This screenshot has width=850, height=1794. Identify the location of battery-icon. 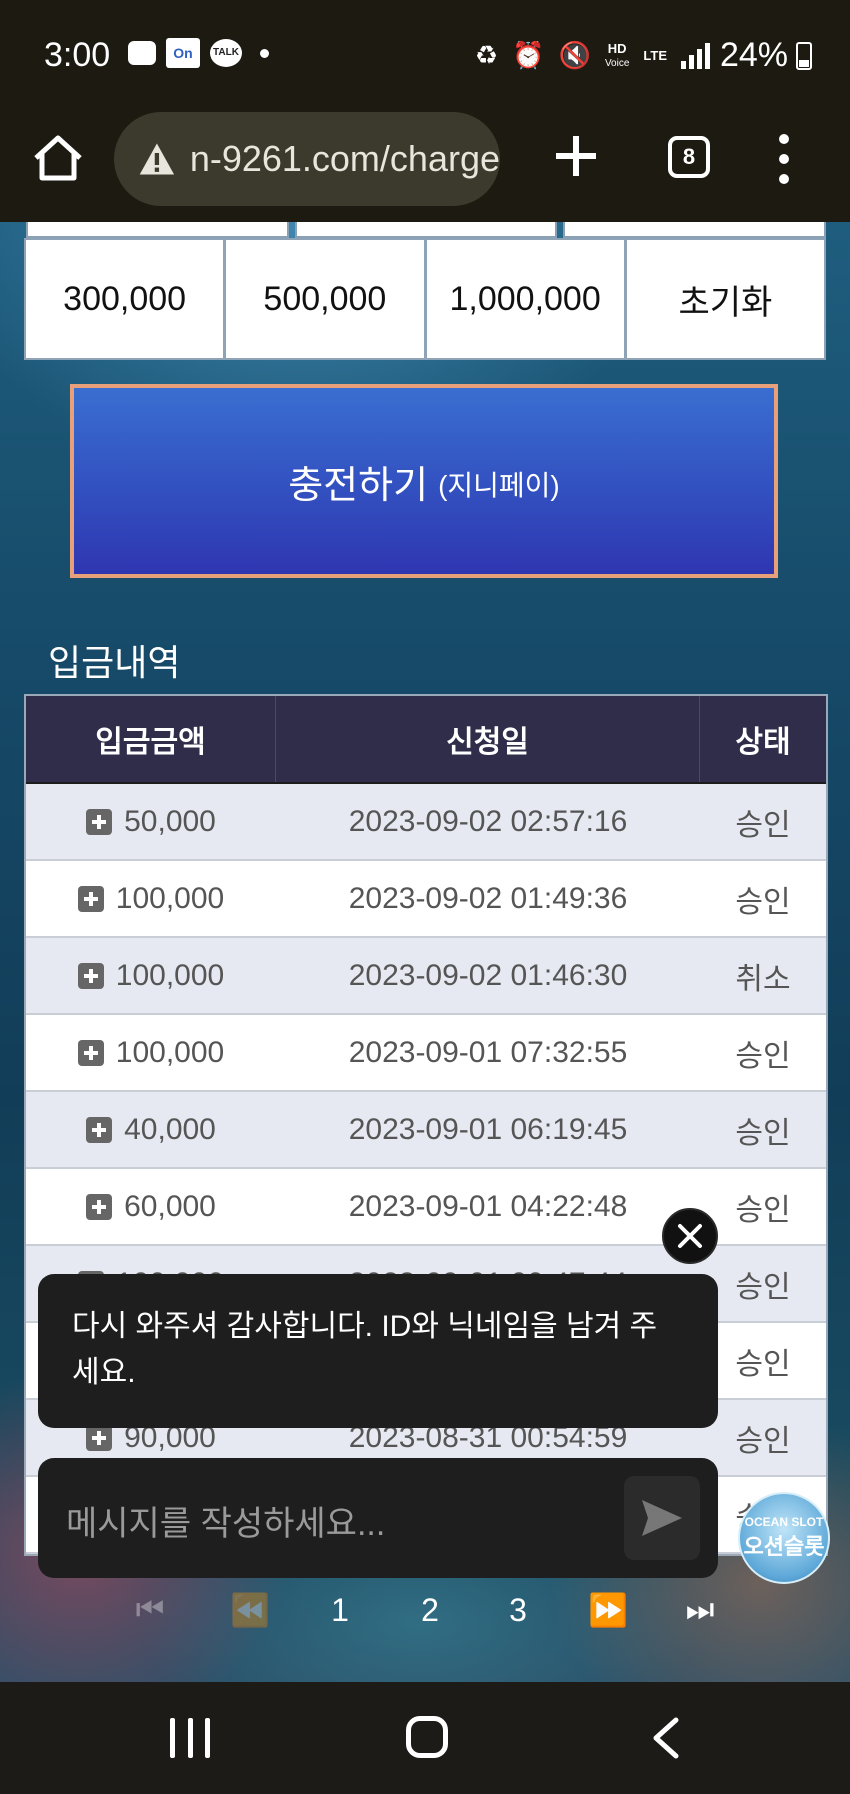
(804, 55).